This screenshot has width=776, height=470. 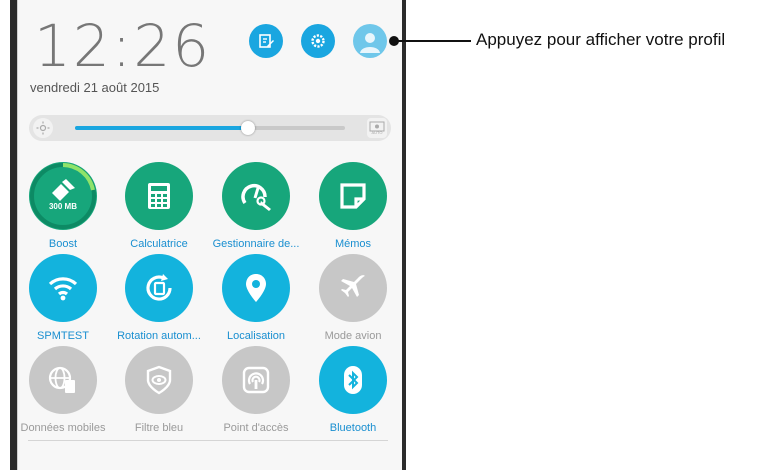 I want to click on profile-button, so click(x=370, y=41).